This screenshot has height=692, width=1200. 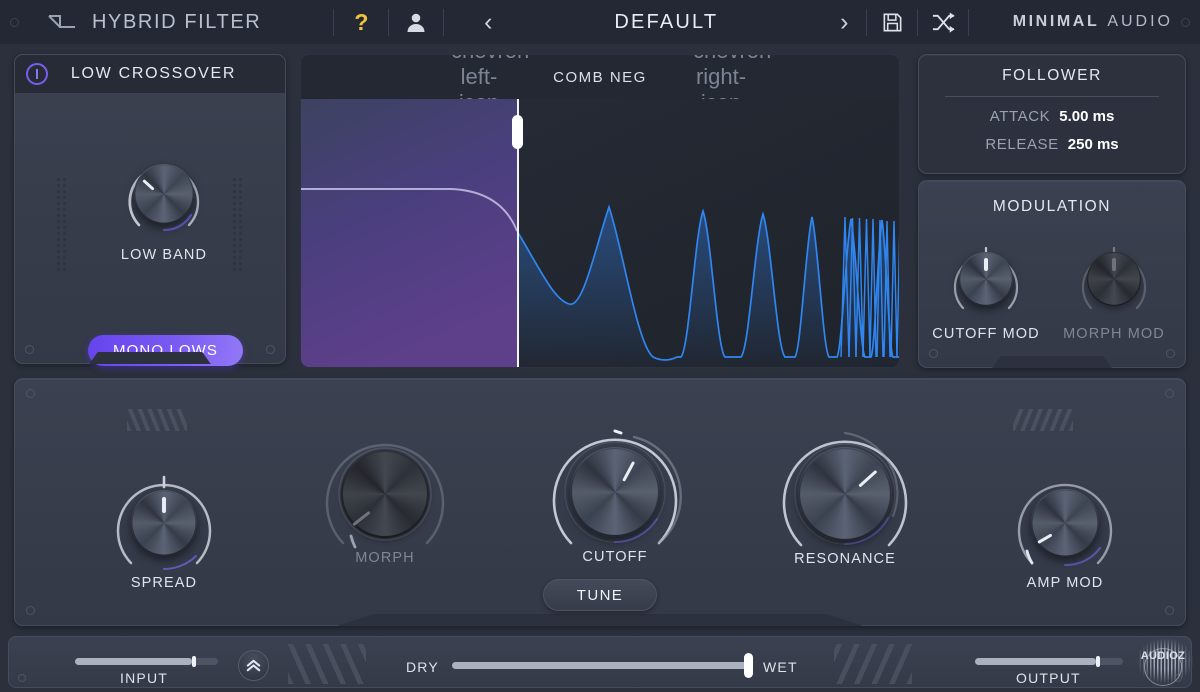 I want to click on follower-panel: FOLLOWER ATTACK 5.00 ms RELEASE 250 ms, so click(x=1052, y=114).